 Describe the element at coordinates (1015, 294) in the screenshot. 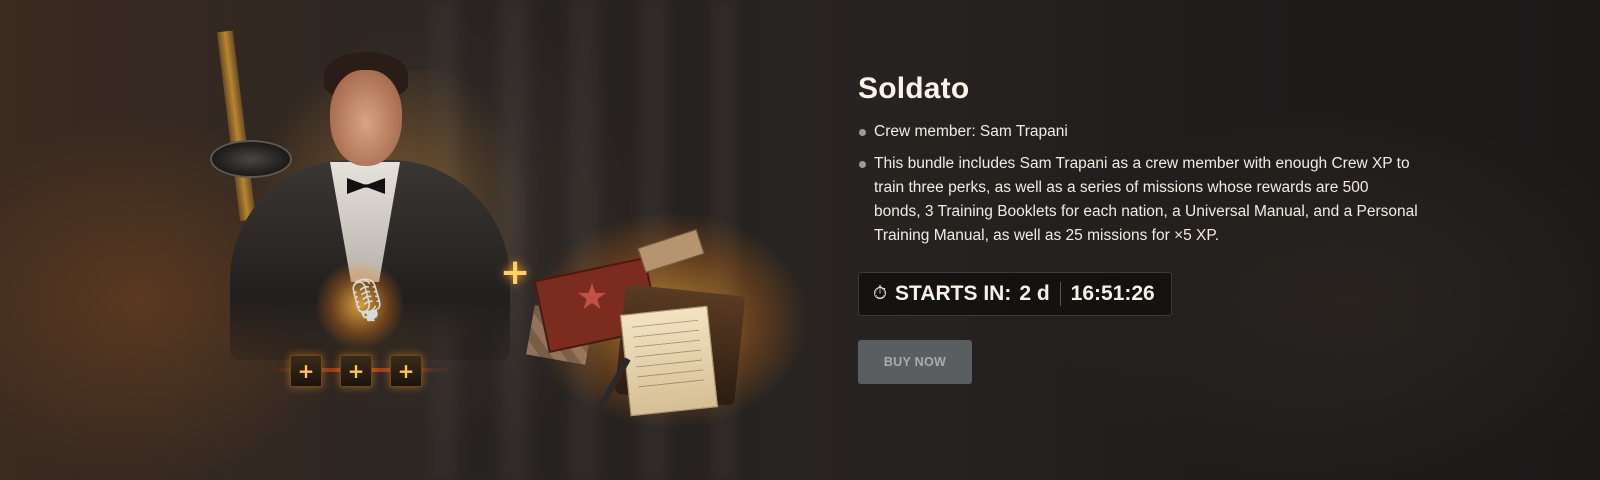

I see `start-timer: ⏱ STARTS IN: 2 d 16:51:26` at that location.